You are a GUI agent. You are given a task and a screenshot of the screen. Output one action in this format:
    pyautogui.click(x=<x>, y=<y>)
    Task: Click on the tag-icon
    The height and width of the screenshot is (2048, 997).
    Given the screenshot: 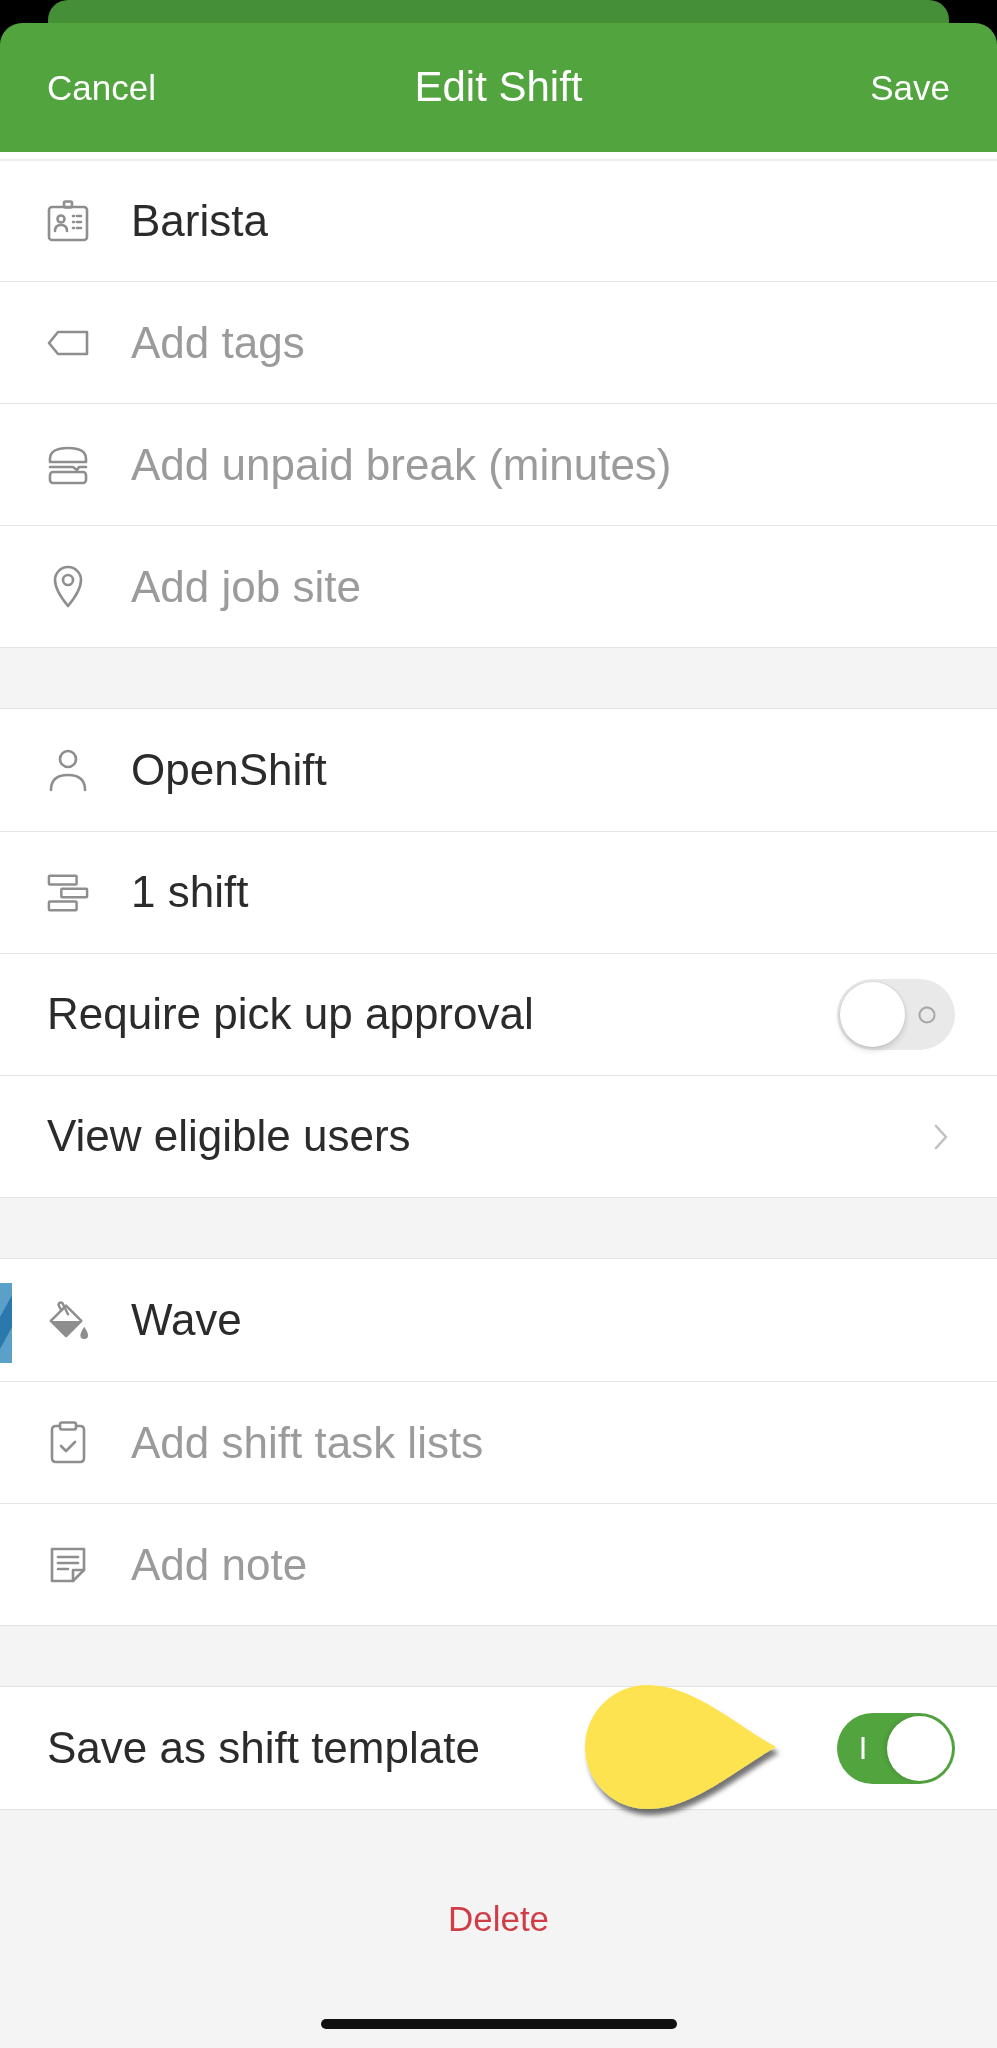 What is the action you would take?
    pyautogui.click(x=68, y=342)
    